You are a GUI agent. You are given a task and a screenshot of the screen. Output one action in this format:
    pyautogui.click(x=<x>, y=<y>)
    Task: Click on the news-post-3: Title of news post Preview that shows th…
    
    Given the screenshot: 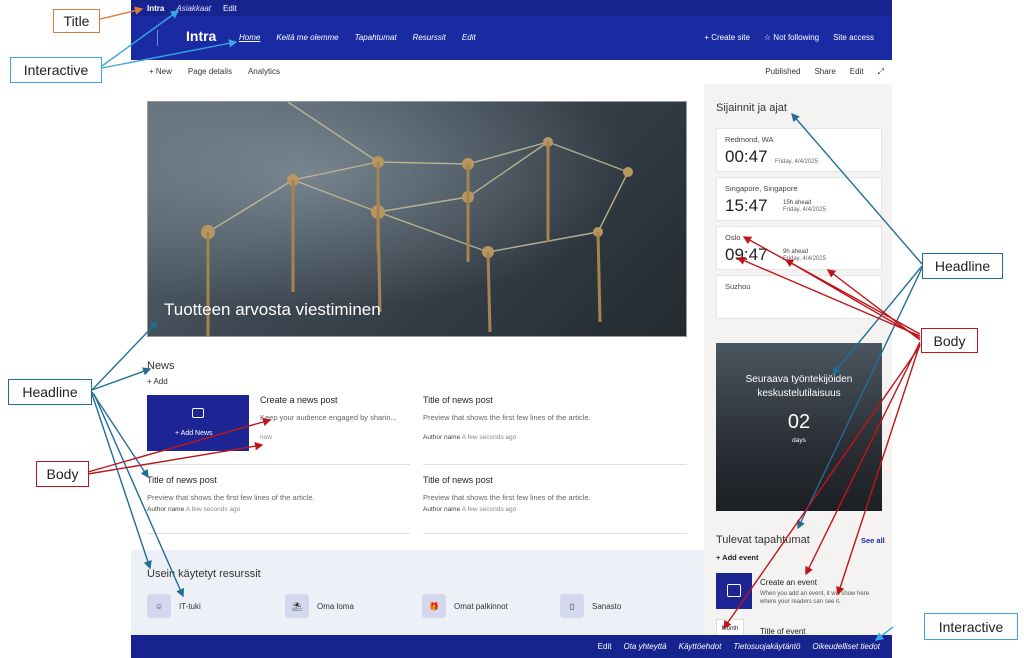 What is the action you would take?
    pyautogui.click(x=523, y=494)
    